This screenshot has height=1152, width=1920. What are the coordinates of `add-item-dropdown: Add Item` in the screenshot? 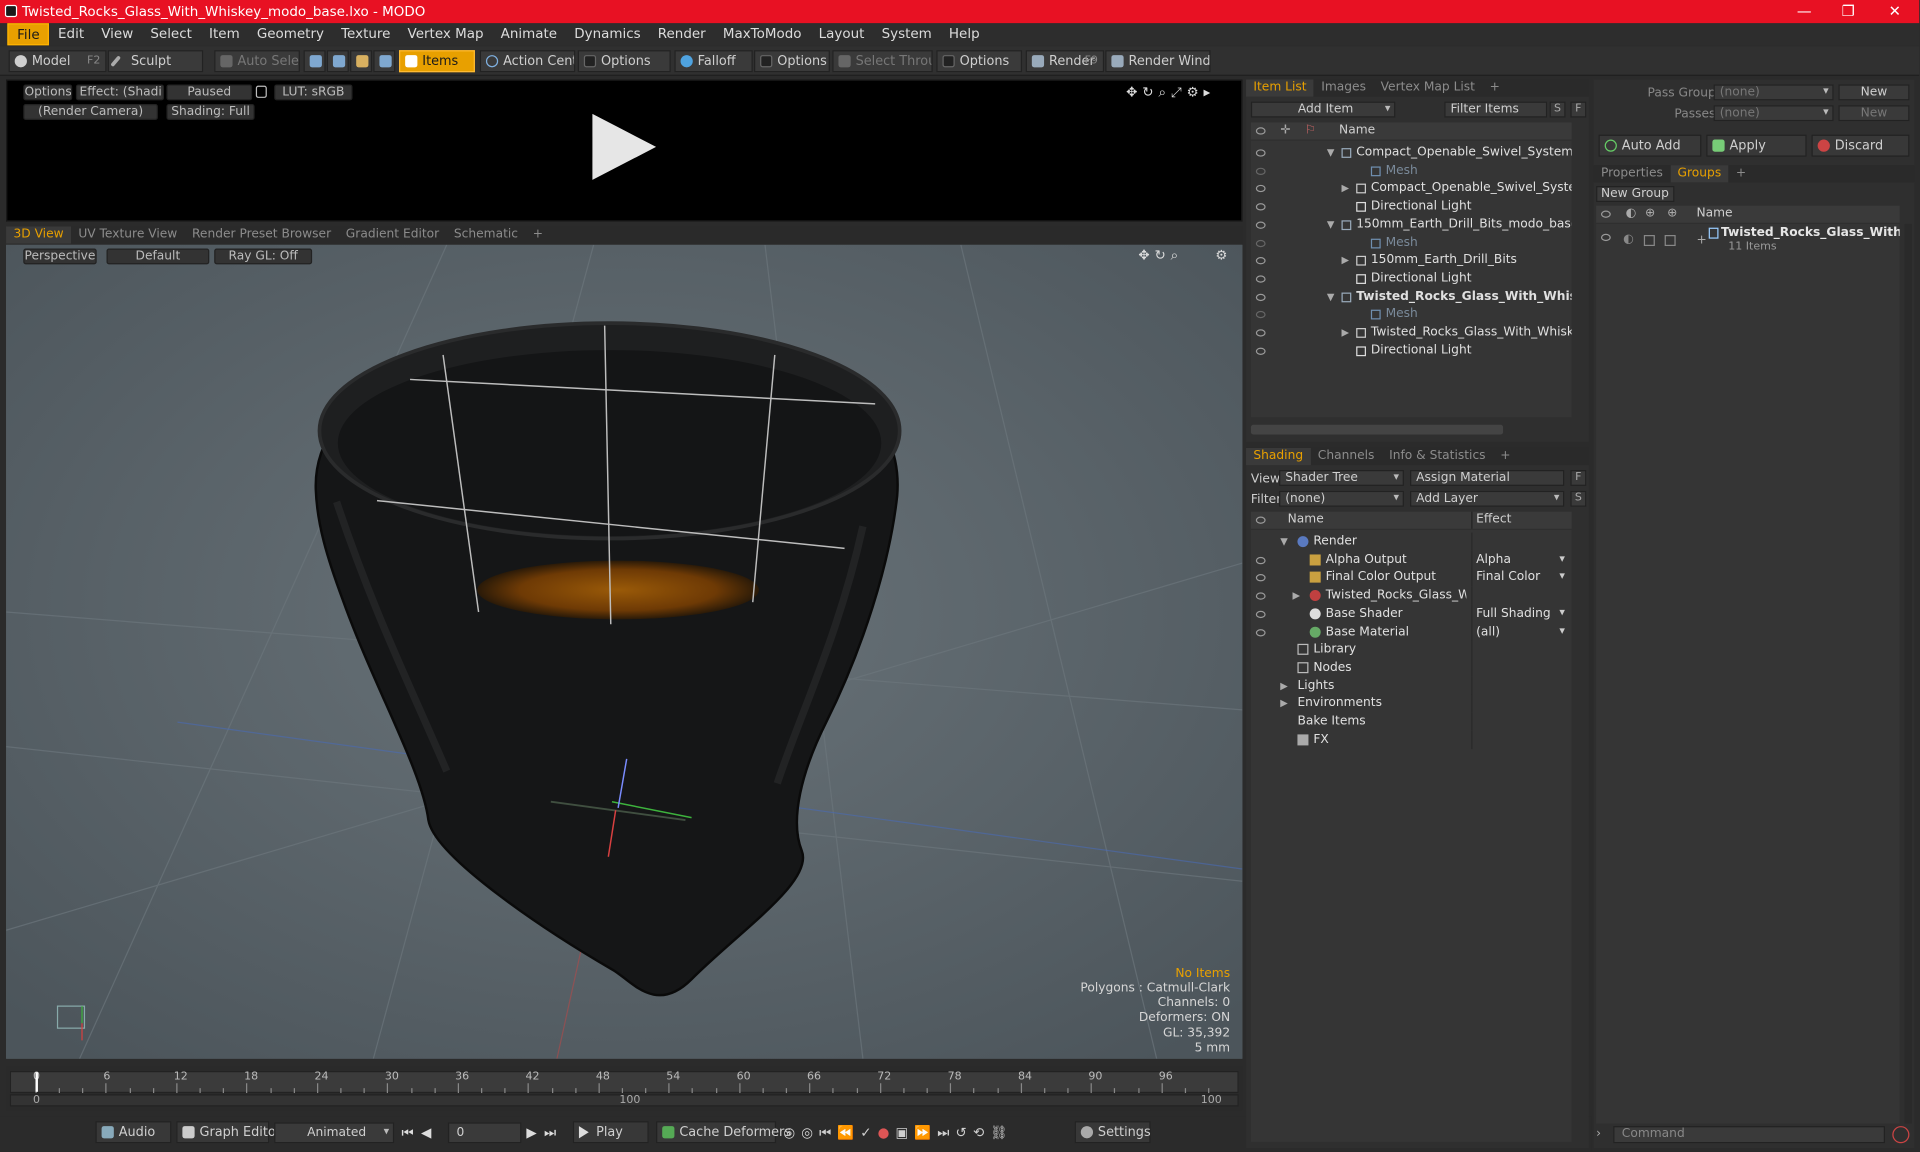 It's located at (1323, 109).